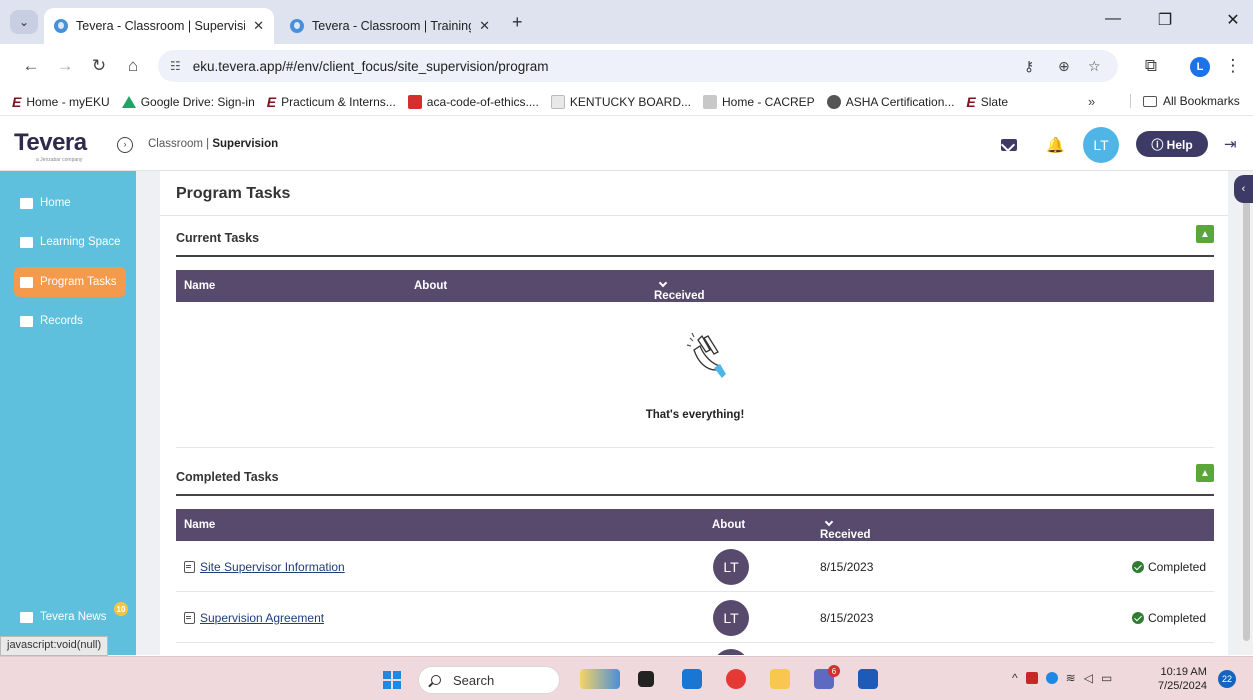 The width and height of the screenshot is (1253, 700). What do you see at coordinates (736, 679) in the screenshot?
I see `chrome-icon` at bounding box center [736, 679].